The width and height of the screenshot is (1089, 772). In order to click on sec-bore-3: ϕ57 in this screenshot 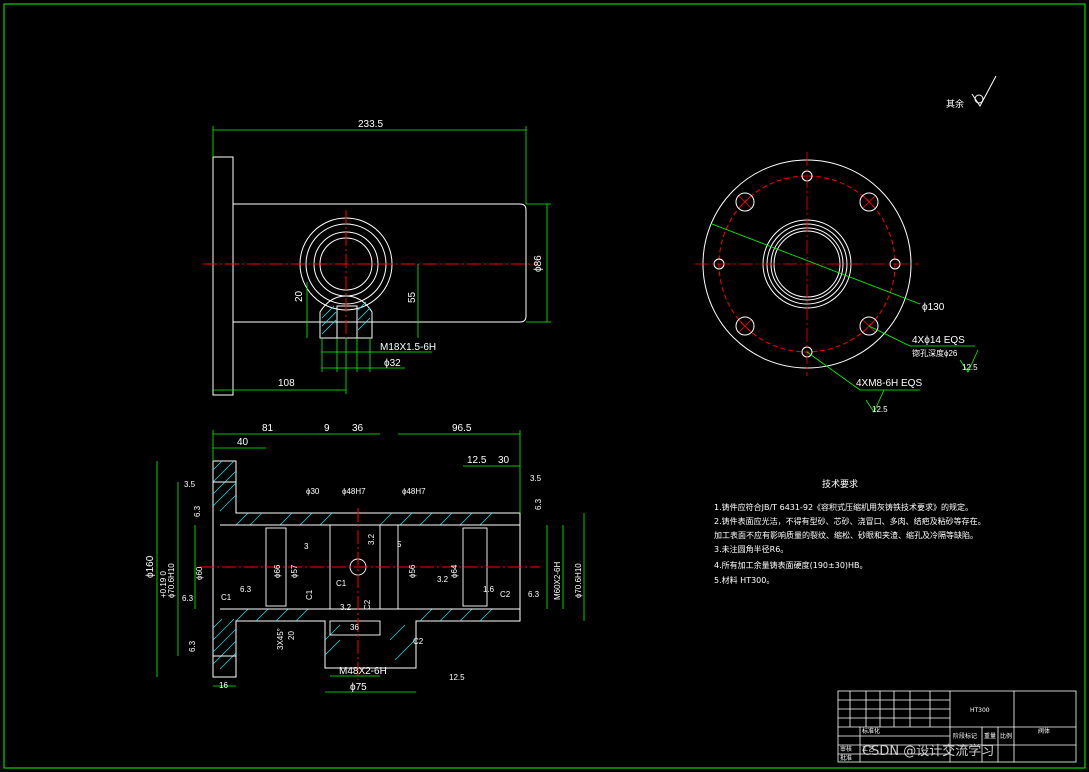, I will do `click(294, 571)`.